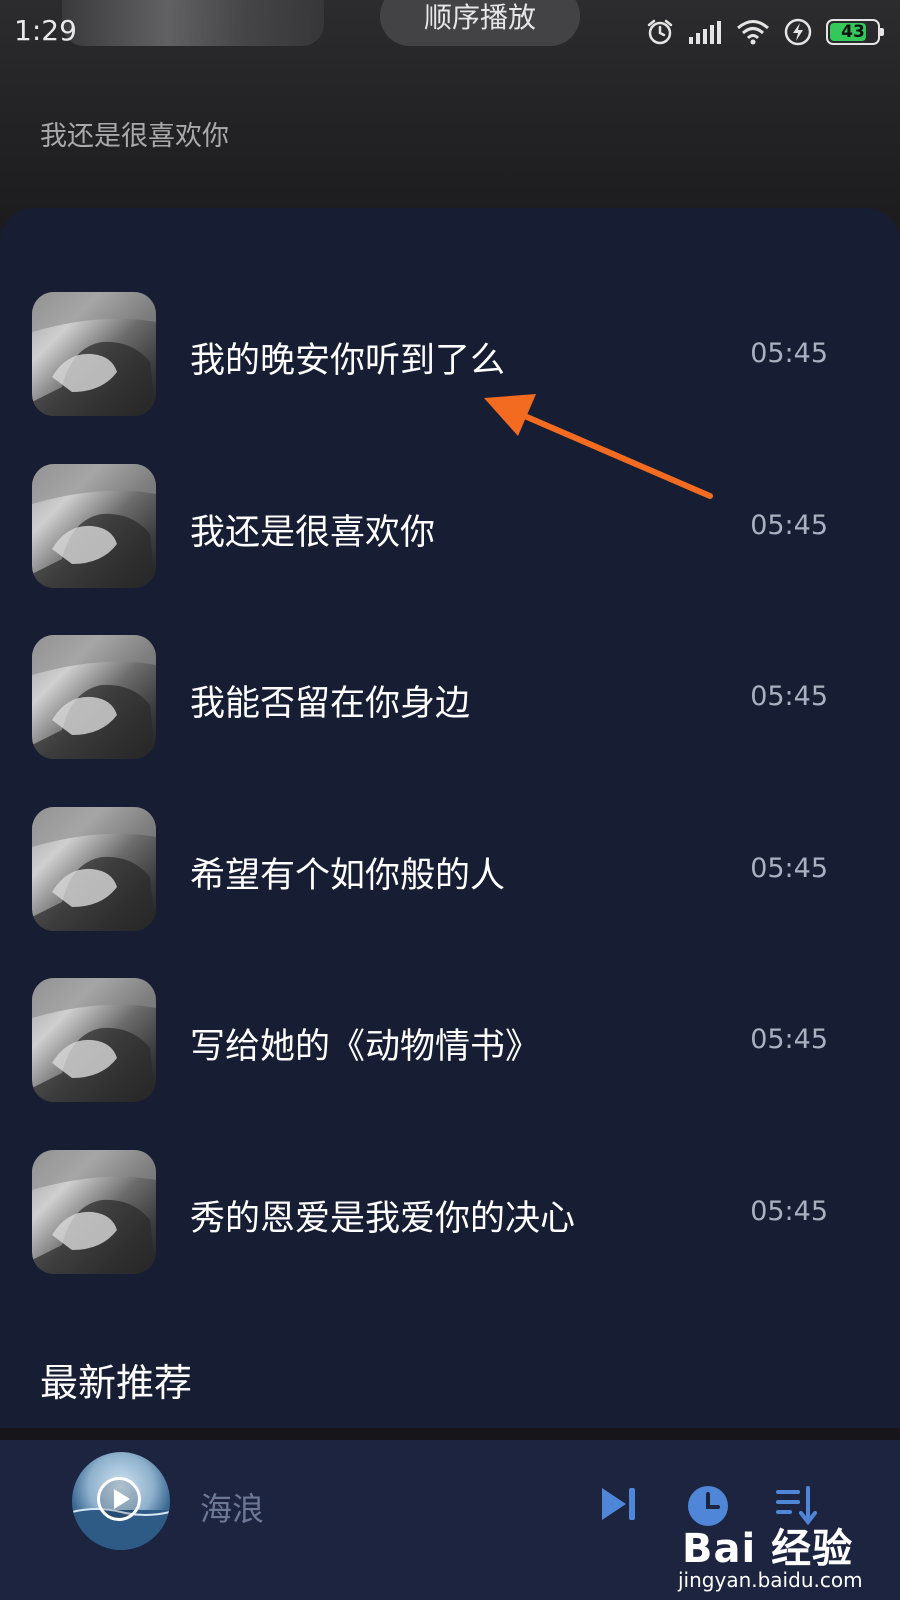 This screenshot has height=1600, width=900. I want to click on wifi-icon, so click(753, 32).